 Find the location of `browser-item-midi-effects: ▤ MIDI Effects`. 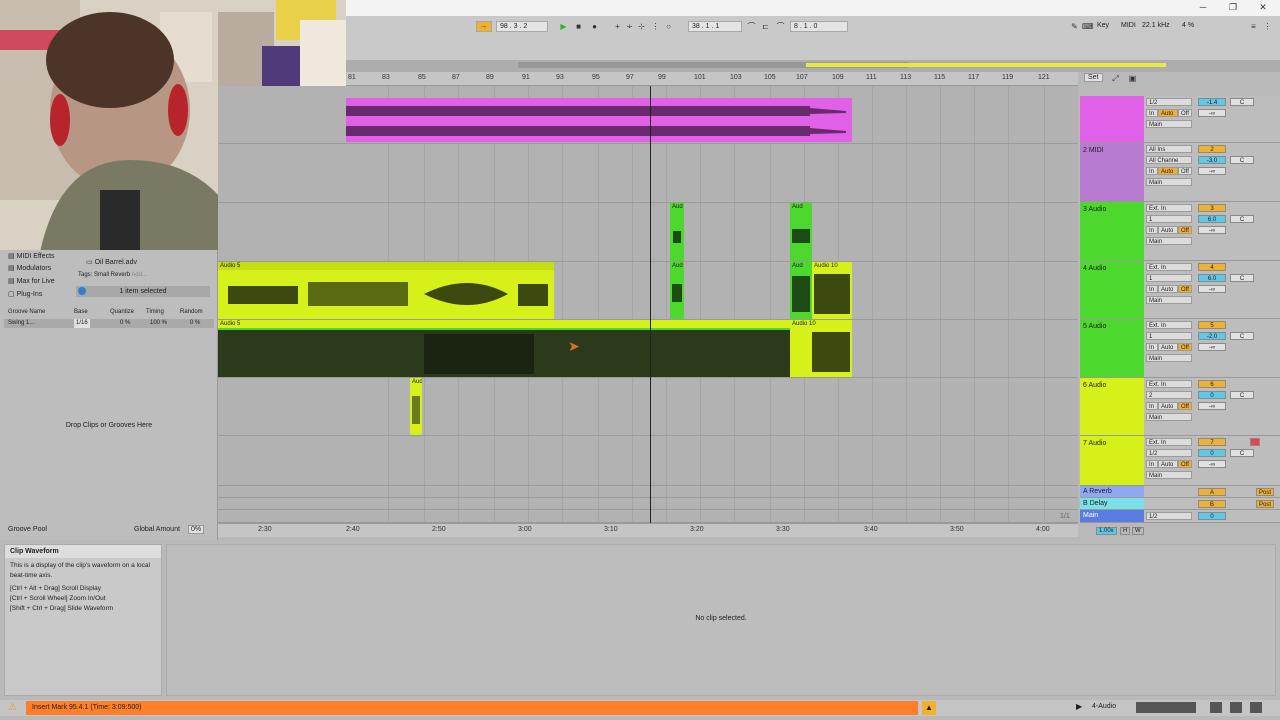

browser-item-midi-effects: ▤ MIDI Effects is located at coordinates (31, 256).